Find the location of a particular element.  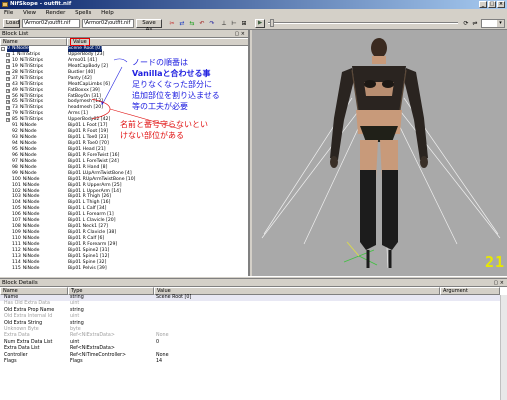

tree-row-index: 111 is located at coordinates (16, 244).